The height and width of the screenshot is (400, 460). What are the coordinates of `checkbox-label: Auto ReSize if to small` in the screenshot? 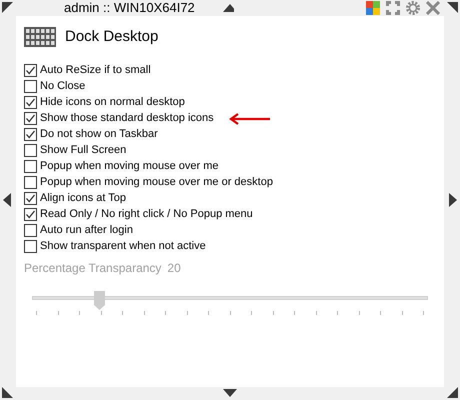 It's located at (95, 70).